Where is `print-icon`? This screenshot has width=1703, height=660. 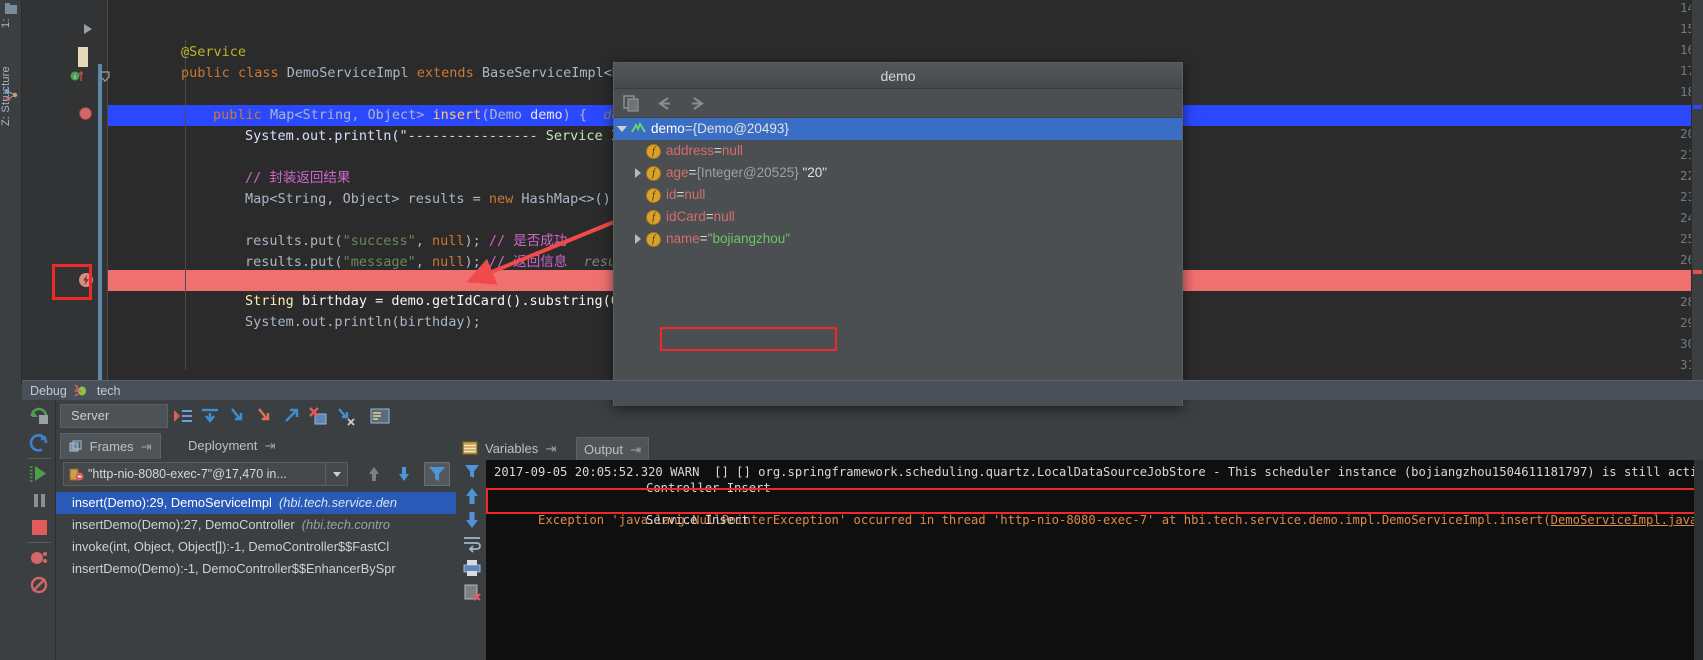 print-icon is located at coordinates (472, 568).